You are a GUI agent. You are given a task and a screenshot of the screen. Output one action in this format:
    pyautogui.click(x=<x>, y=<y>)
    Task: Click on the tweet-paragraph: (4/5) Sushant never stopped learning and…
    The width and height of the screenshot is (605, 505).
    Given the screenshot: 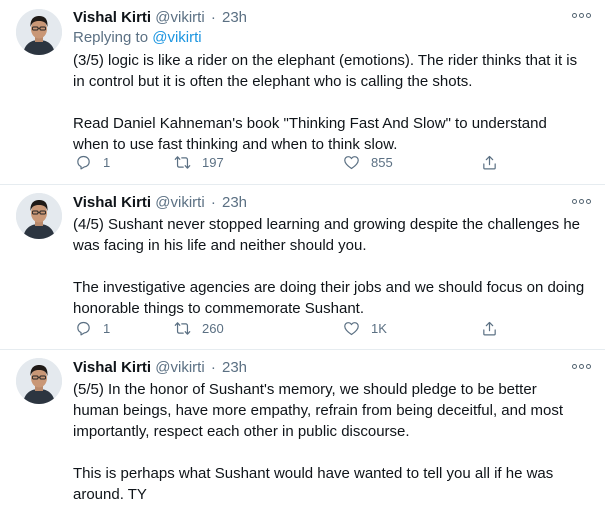 What is the action you would take?
    pyautogui.click(x=327, y=235)
    